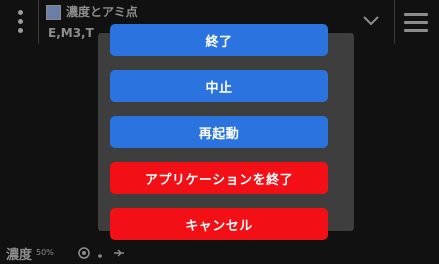 The height and width of the screenshot is (264, 439). What do you see at coordinates (45, 252) in the screenshot?
I see `status-percent: 50%` at bounding box center [45, 252].